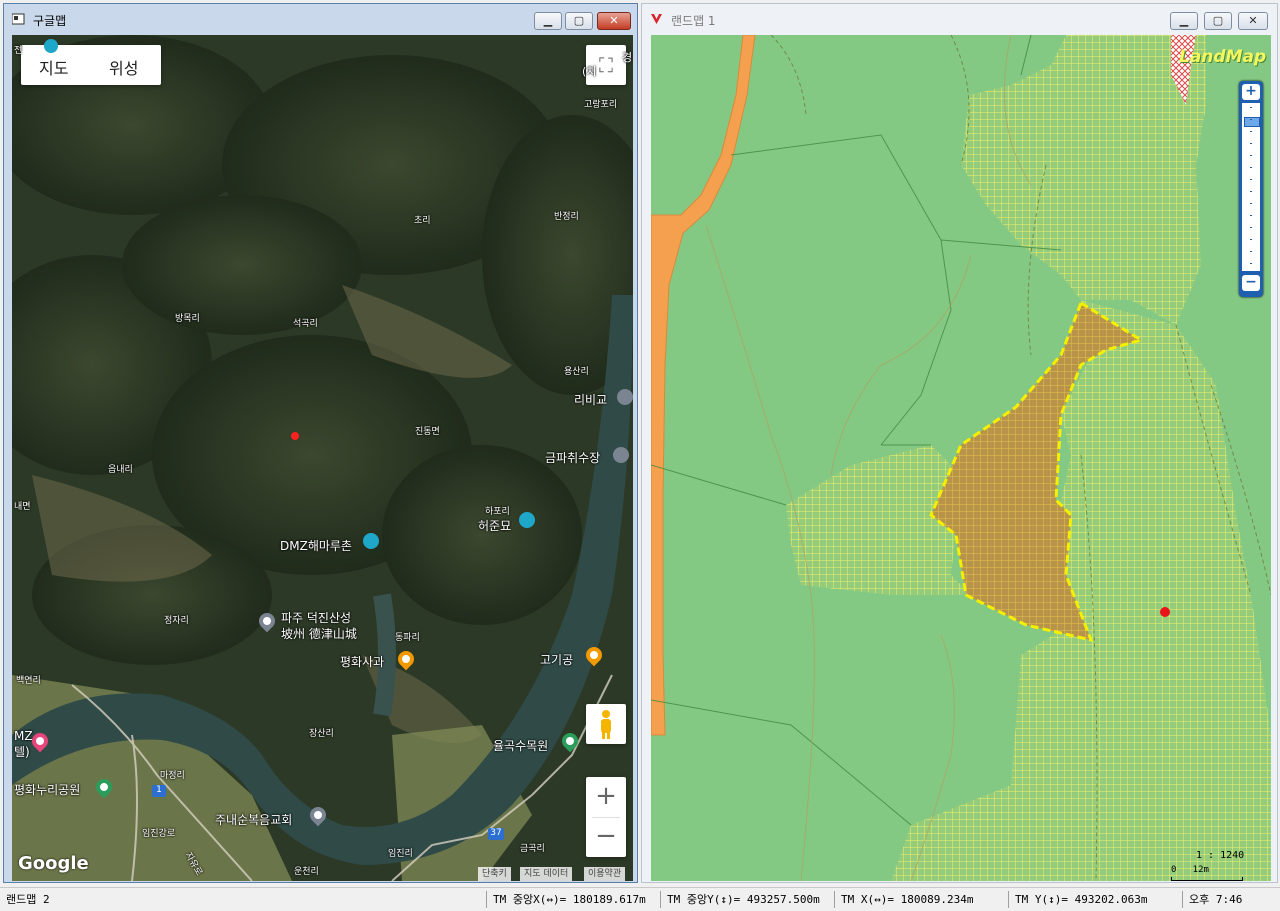 This screenshot has width=1280, height=911. Describe the element at coordinates (51, 46) in the screenshot. I see `poi-icon` at that location.